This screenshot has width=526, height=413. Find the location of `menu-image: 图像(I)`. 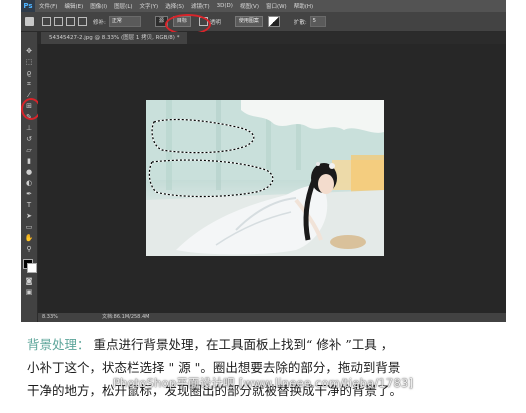

menu-image: 图像(I) is located at coordinates (98, 6).